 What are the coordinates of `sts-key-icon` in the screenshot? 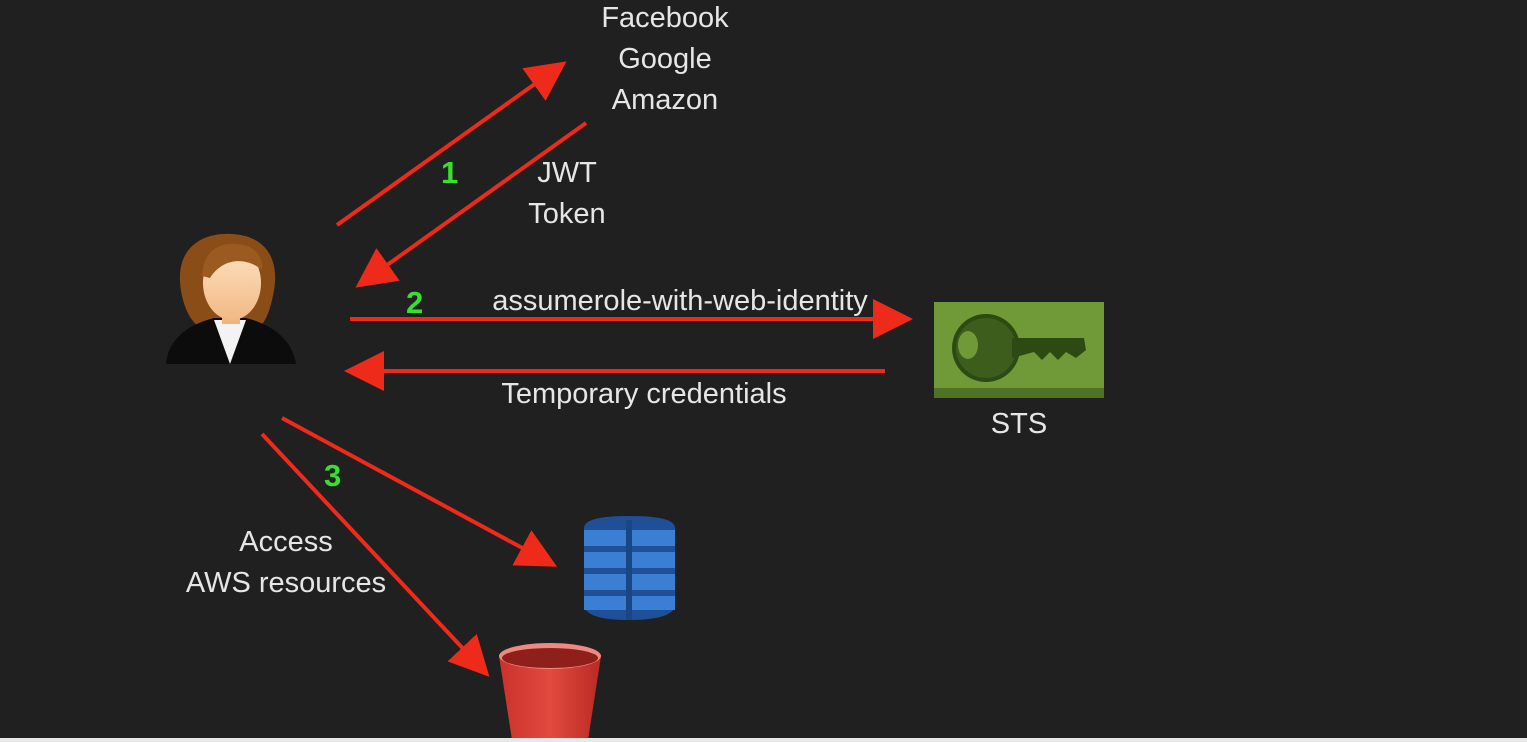 It's located at (1019, 350).